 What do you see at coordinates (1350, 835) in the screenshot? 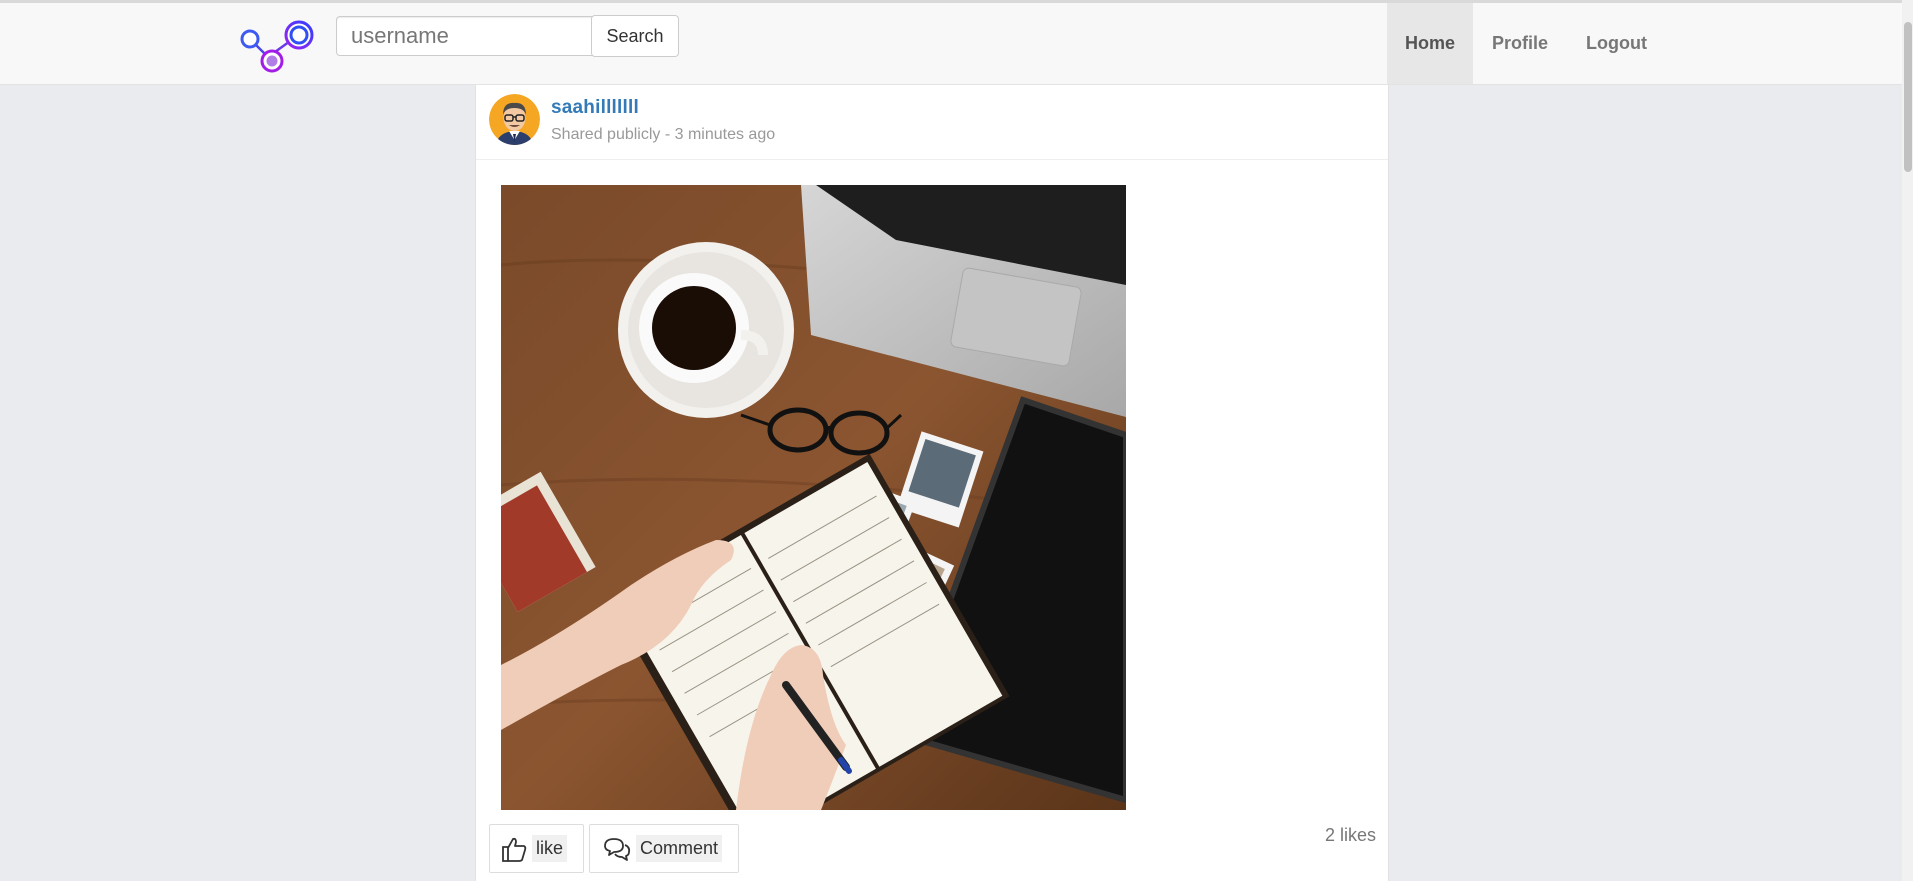
I see `likes-count: 2 likes` at bounding box center [1350, 835].